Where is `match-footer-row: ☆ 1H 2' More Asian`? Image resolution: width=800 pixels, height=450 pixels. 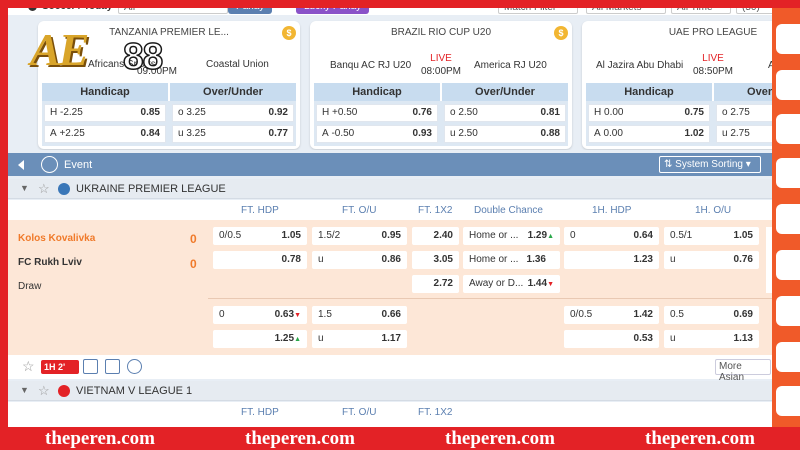
match-footer-row: ☆ 1H 2' More Asian is located at coordinates (390, 369).